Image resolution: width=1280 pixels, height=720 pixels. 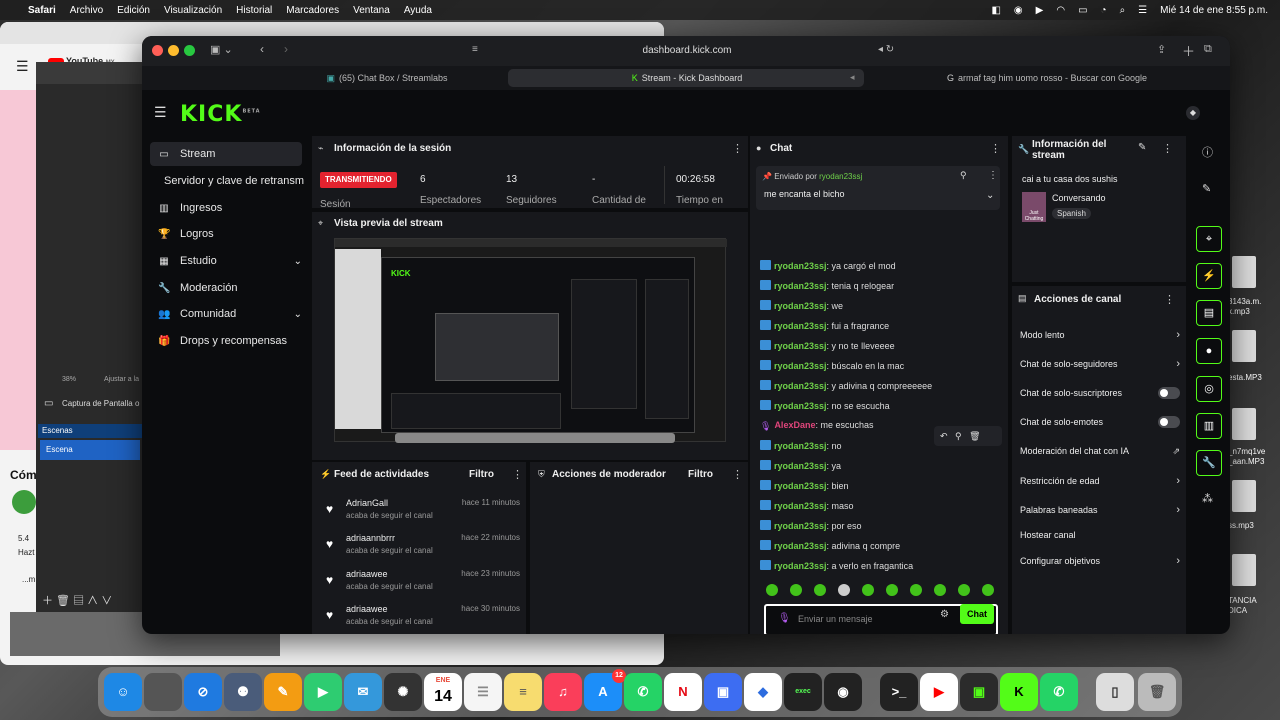 What do you see at coordinates (1209, 389) in the screenshot?
I see `broadcast-icon: ◎` at bounding box center [1209, 389].